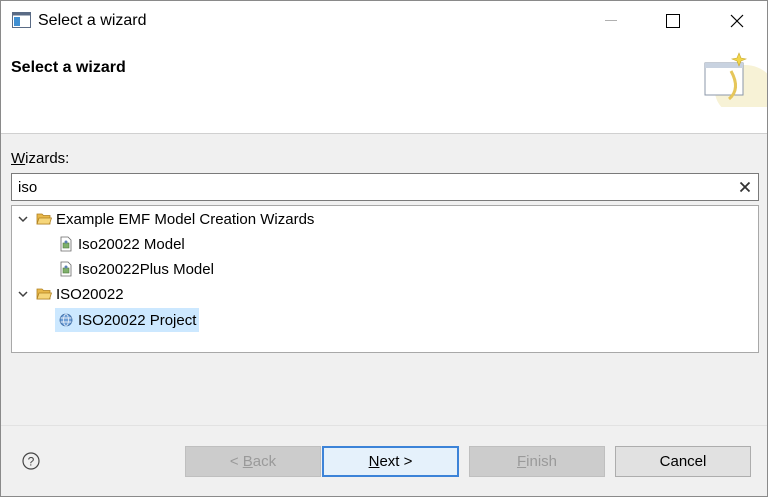  What do you see at coordinates (66, 320) in the screenshot?
I see `project-globe-icon` at bounding box center [66, 320].